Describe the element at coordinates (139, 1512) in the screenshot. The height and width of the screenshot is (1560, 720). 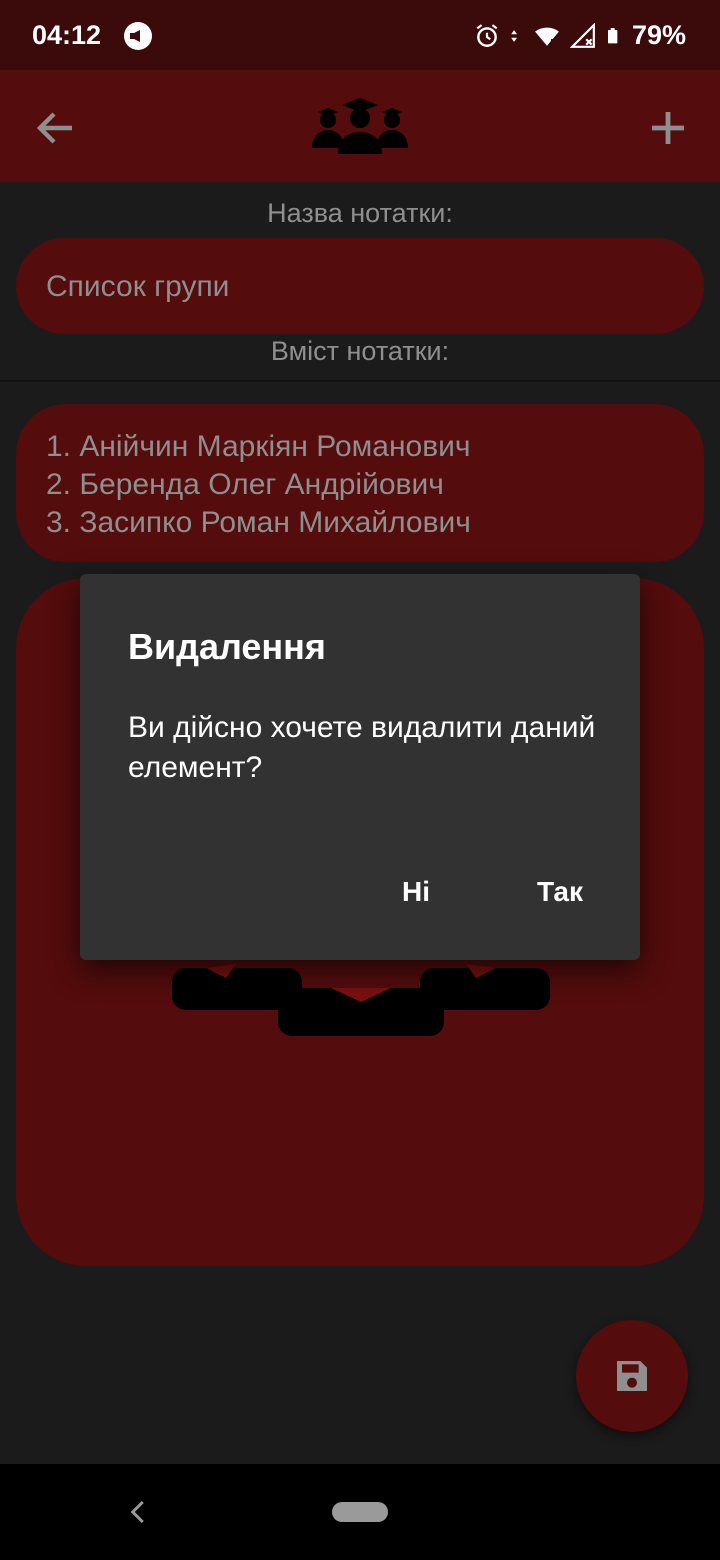
I see `chevron-left-icon` at that location.